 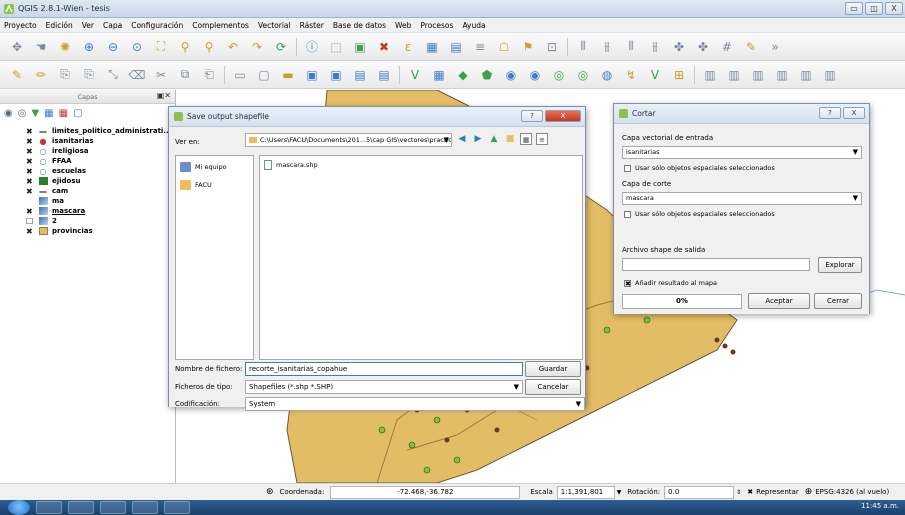 I want to click on save-project-icon: ▣, so click(x=312, y=75).